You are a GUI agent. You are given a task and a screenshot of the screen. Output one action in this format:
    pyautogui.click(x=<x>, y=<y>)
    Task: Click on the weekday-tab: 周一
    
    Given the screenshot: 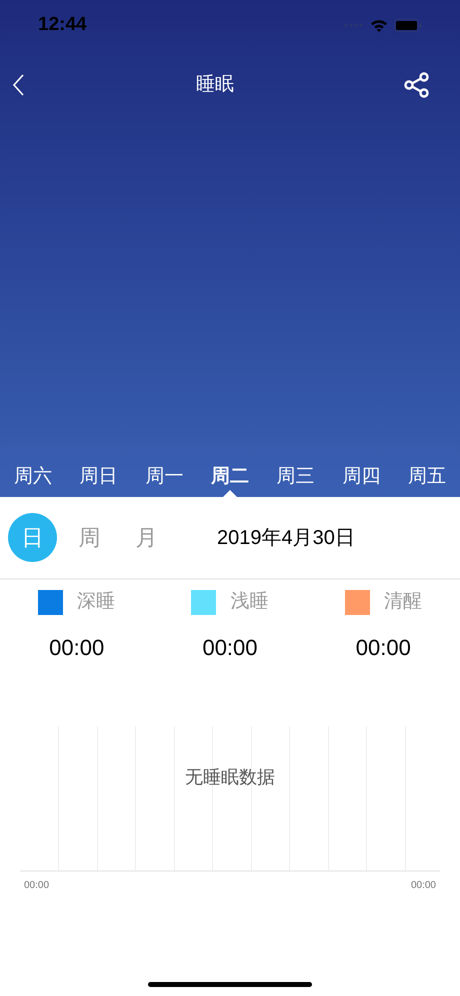 What is the action you would take?
    pyautogui.click(x=164, y=477)
    